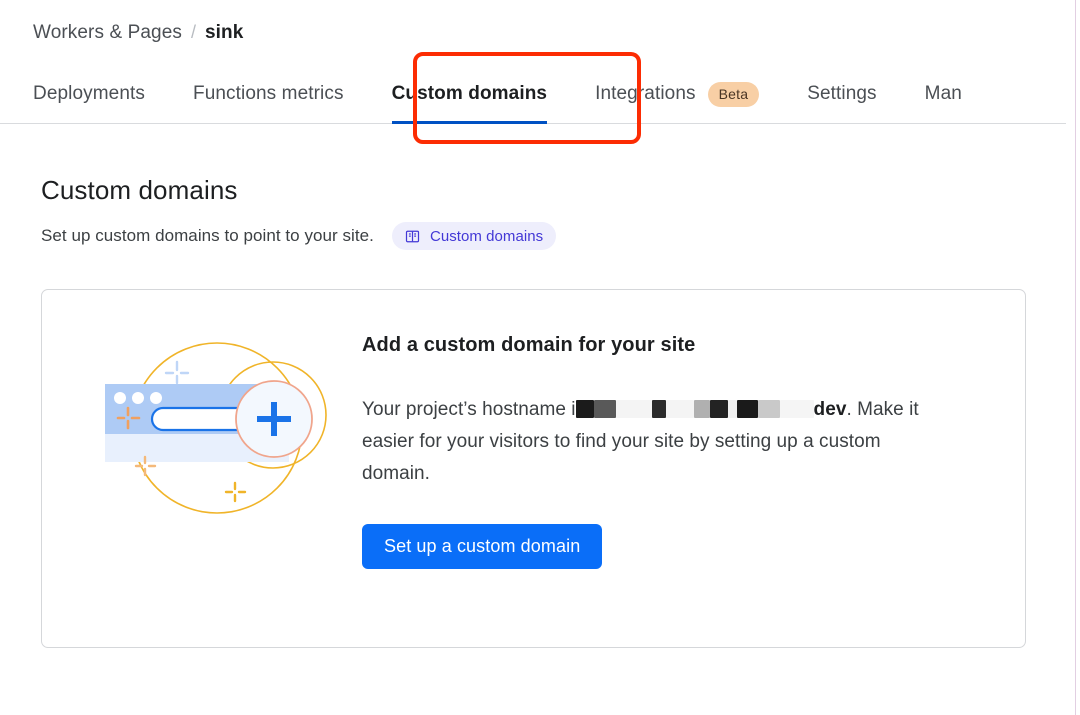 This screenshot has height=715, width=1080. What do you see at coordinates (469, 409) in the screenshot?
I see `card-body-prefix: Your project’s hostname i` at bounding box center [469, 409].